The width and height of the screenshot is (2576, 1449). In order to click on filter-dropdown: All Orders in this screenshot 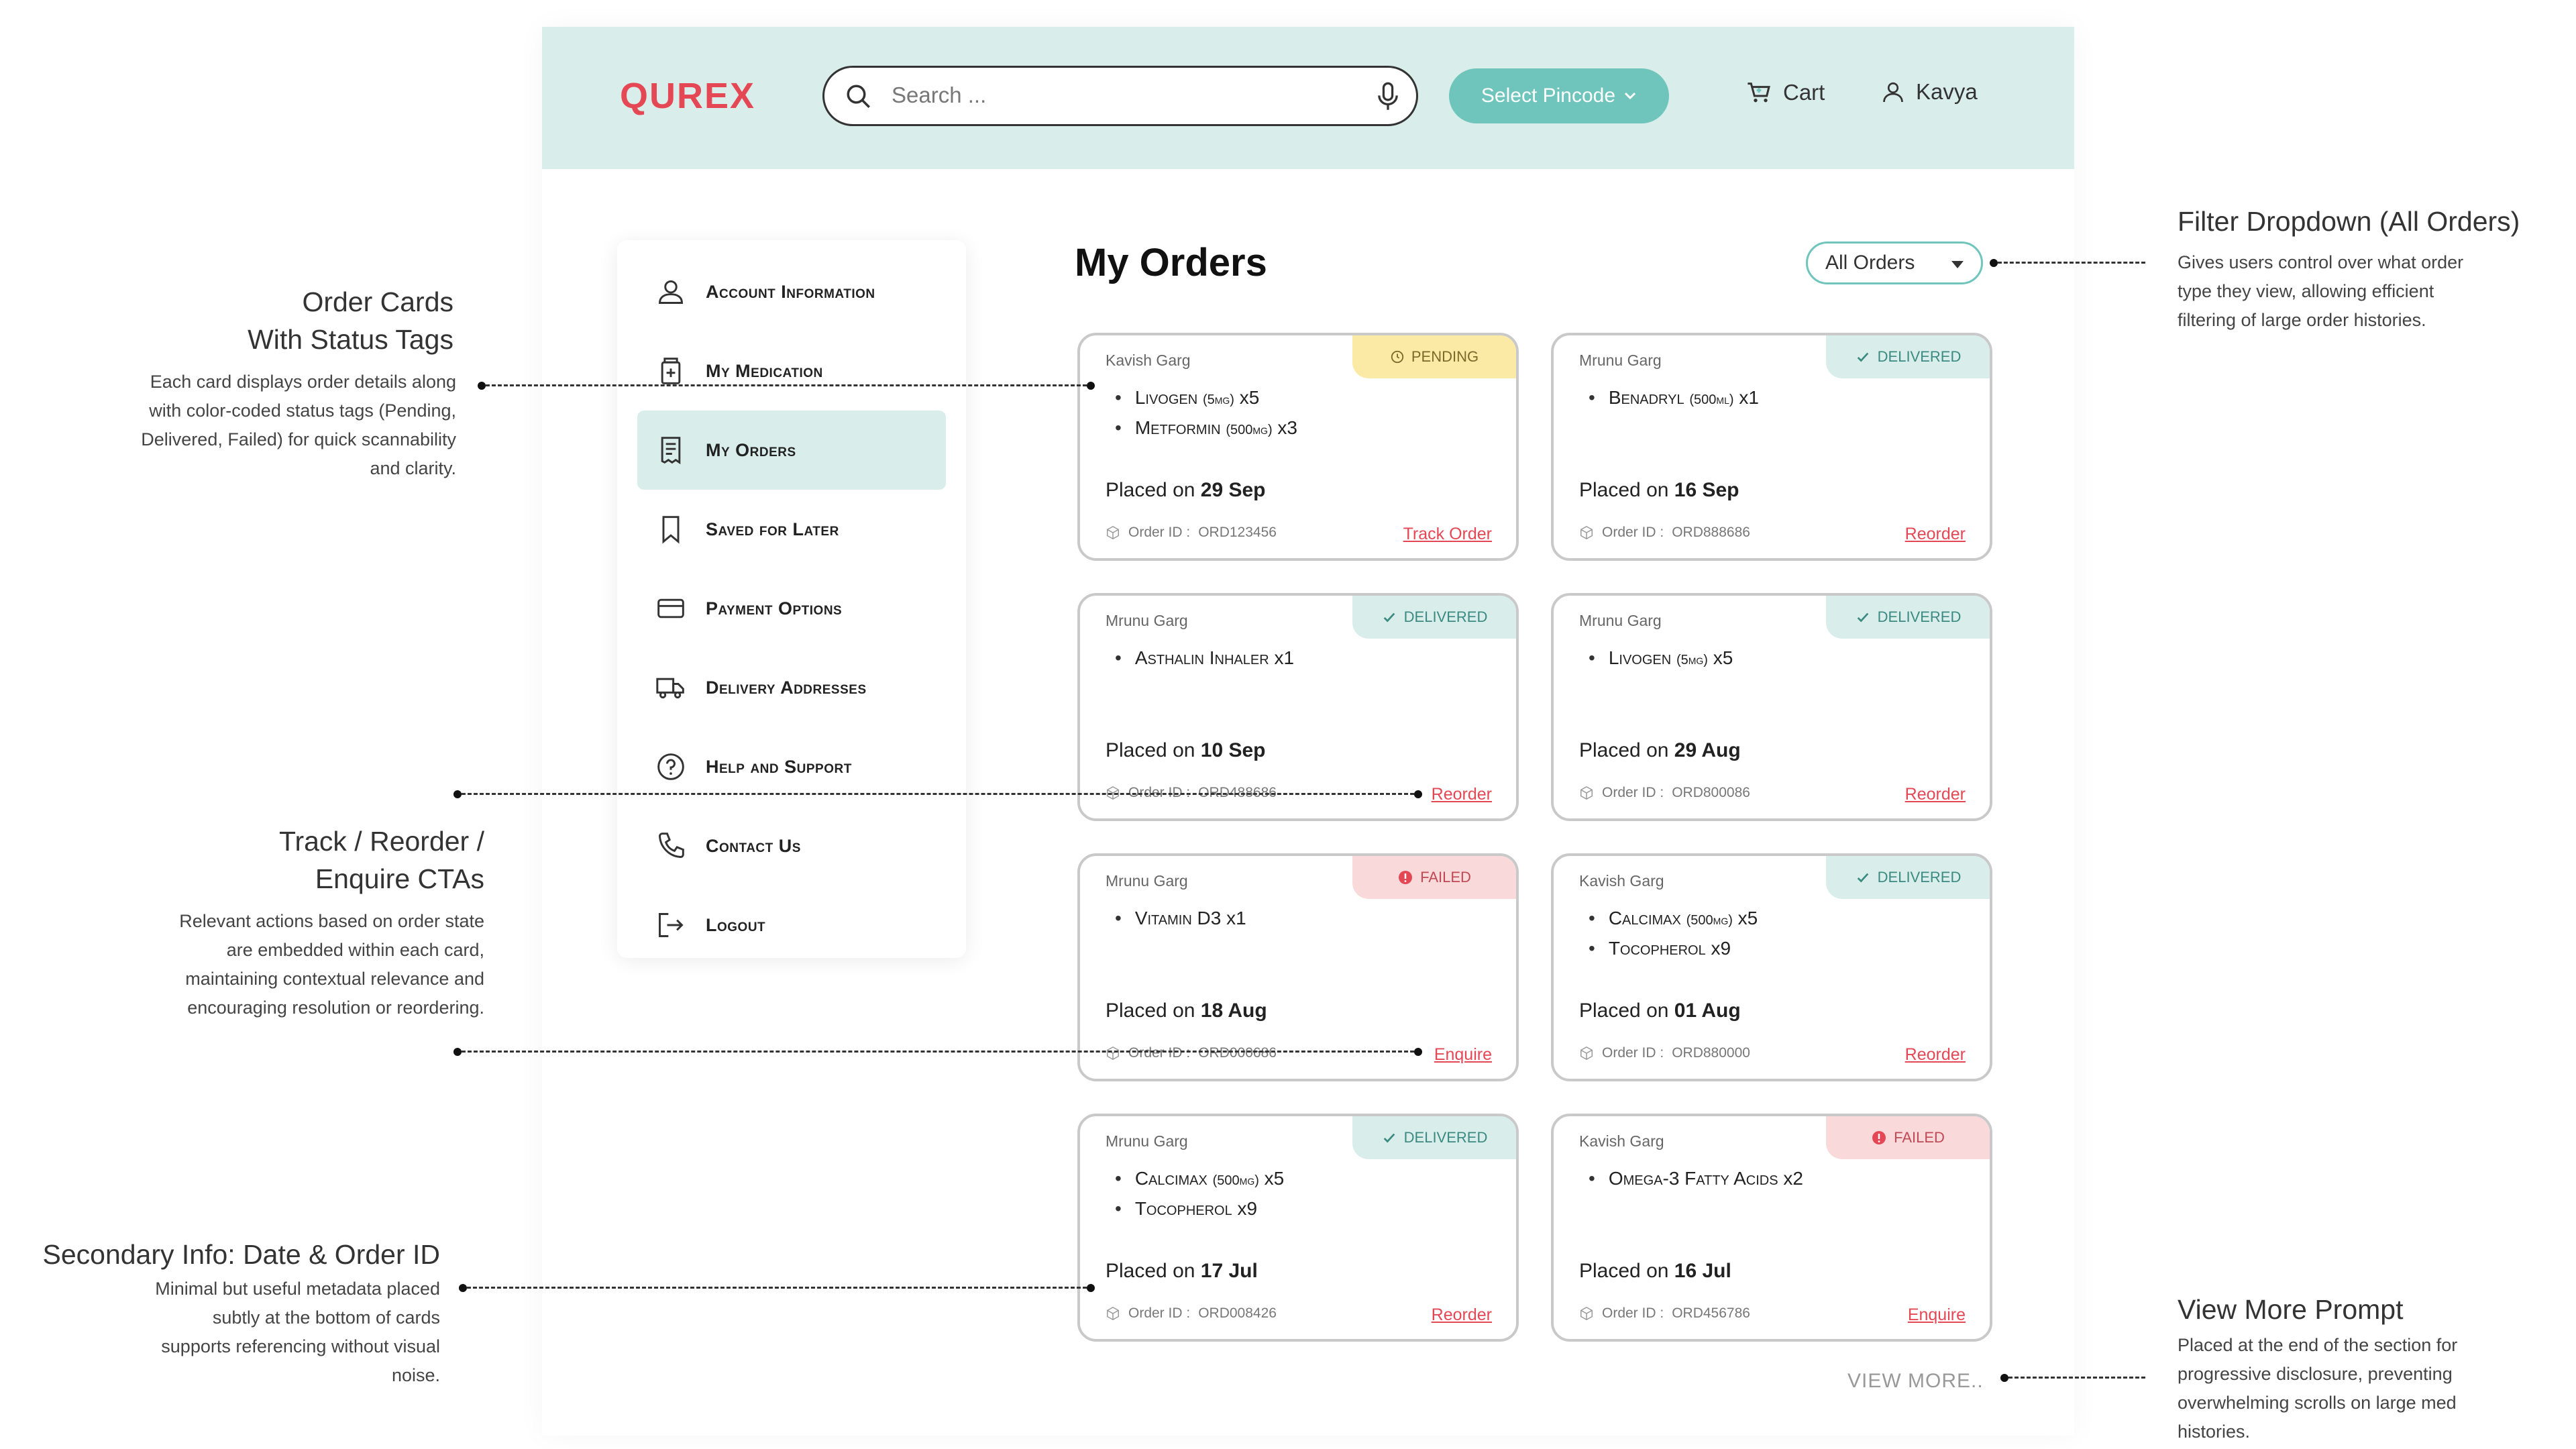, I will do `click(1894, 262)`.